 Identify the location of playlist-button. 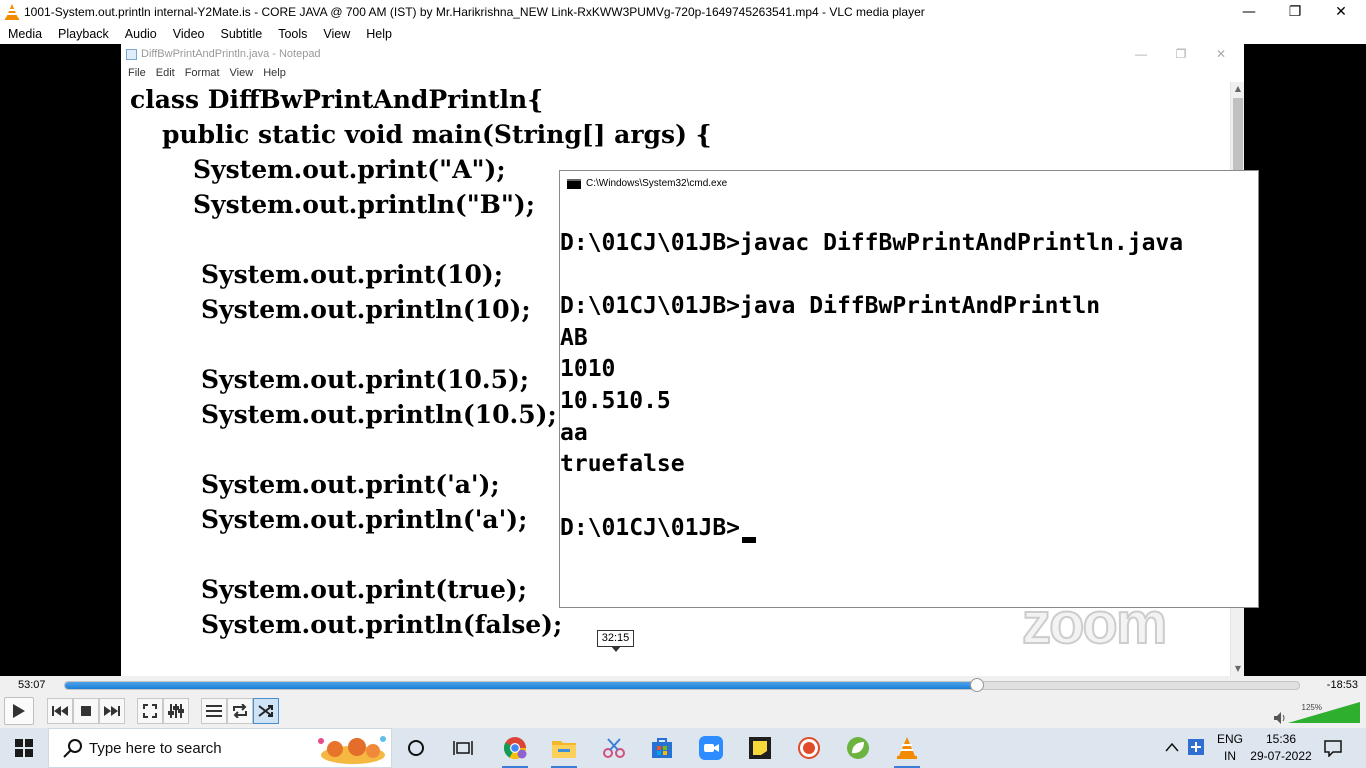
(214, 711).